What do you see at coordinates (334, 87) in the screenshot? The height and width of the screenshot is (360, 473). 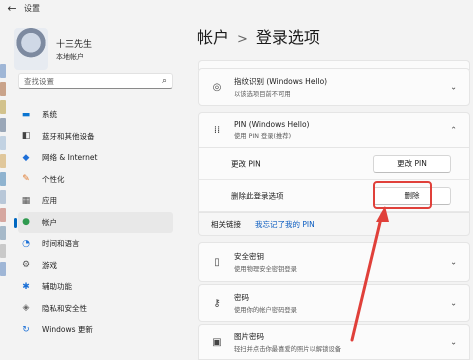 I see `fingerprint-card: ◎ 指纹识别 (Windows Hello) 以该选项目前不可用 ⌄` at bounding box center [334, 87].